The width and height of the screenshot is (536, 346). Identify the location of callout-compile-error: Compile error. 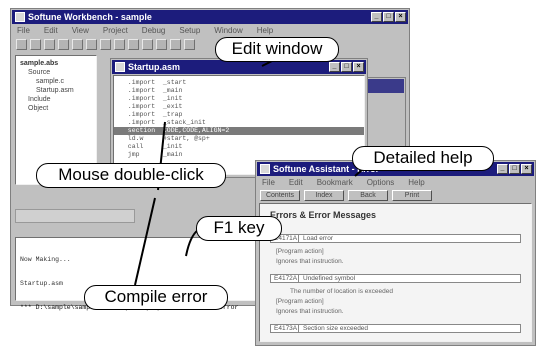
(156, 297).